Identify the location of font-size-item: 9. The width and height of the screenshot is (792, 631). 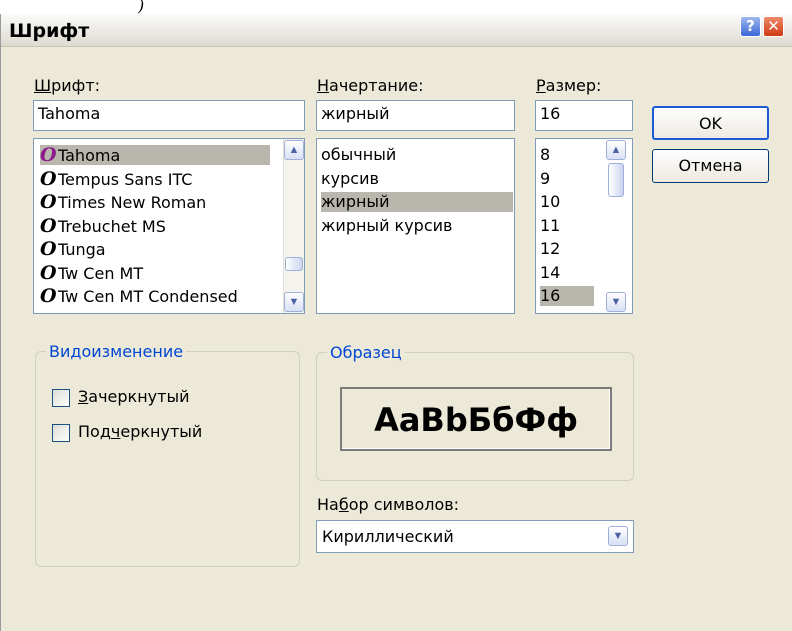
(567, 179).